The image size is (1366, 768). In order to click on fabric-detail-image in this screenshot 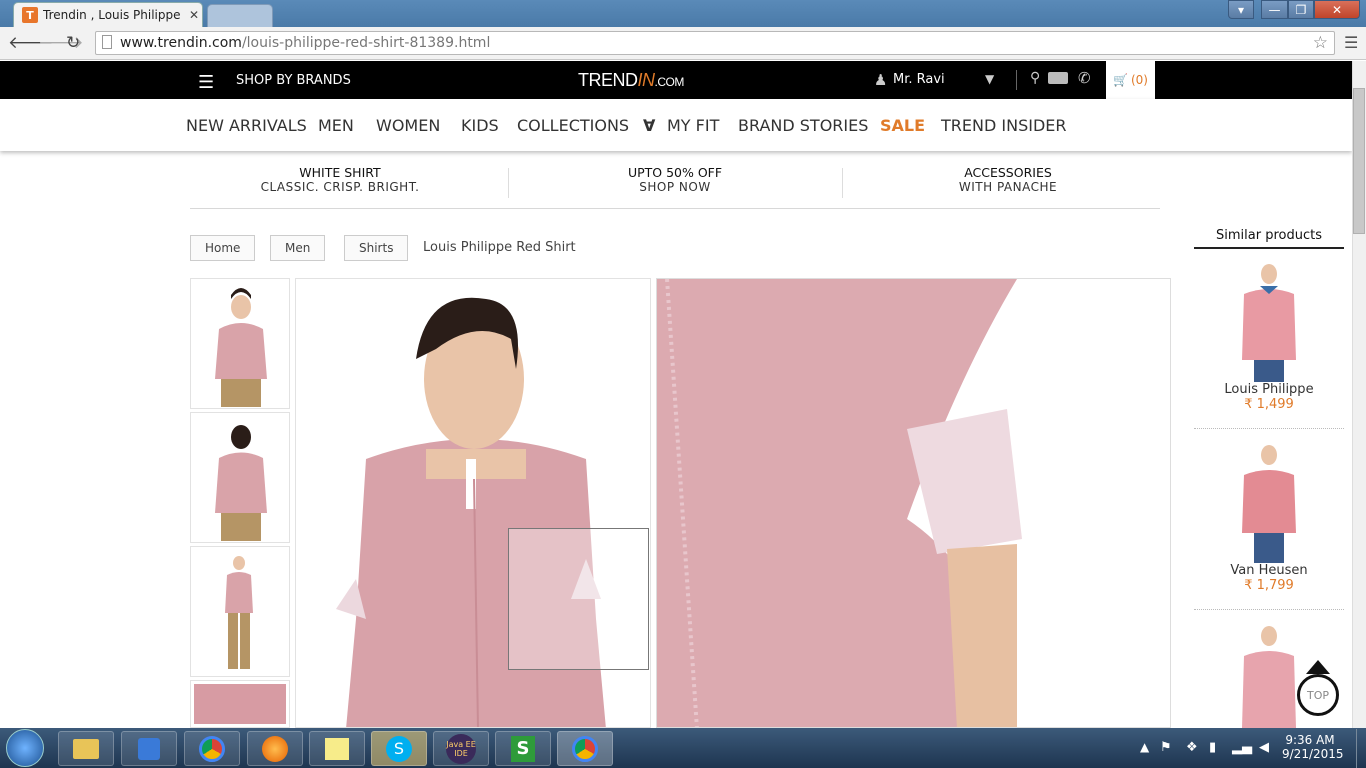, I will do `click(240, 704)`.